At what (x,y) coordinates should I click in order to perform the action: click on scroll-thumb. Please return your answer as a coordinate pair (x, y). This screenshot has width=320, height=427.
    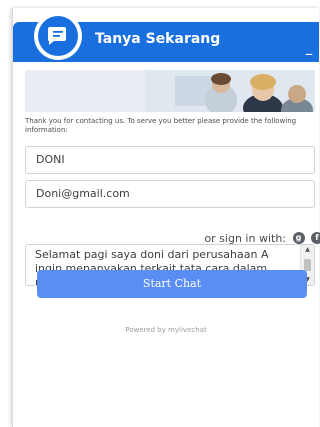
    Looking at the image, I should click on (307, 265).